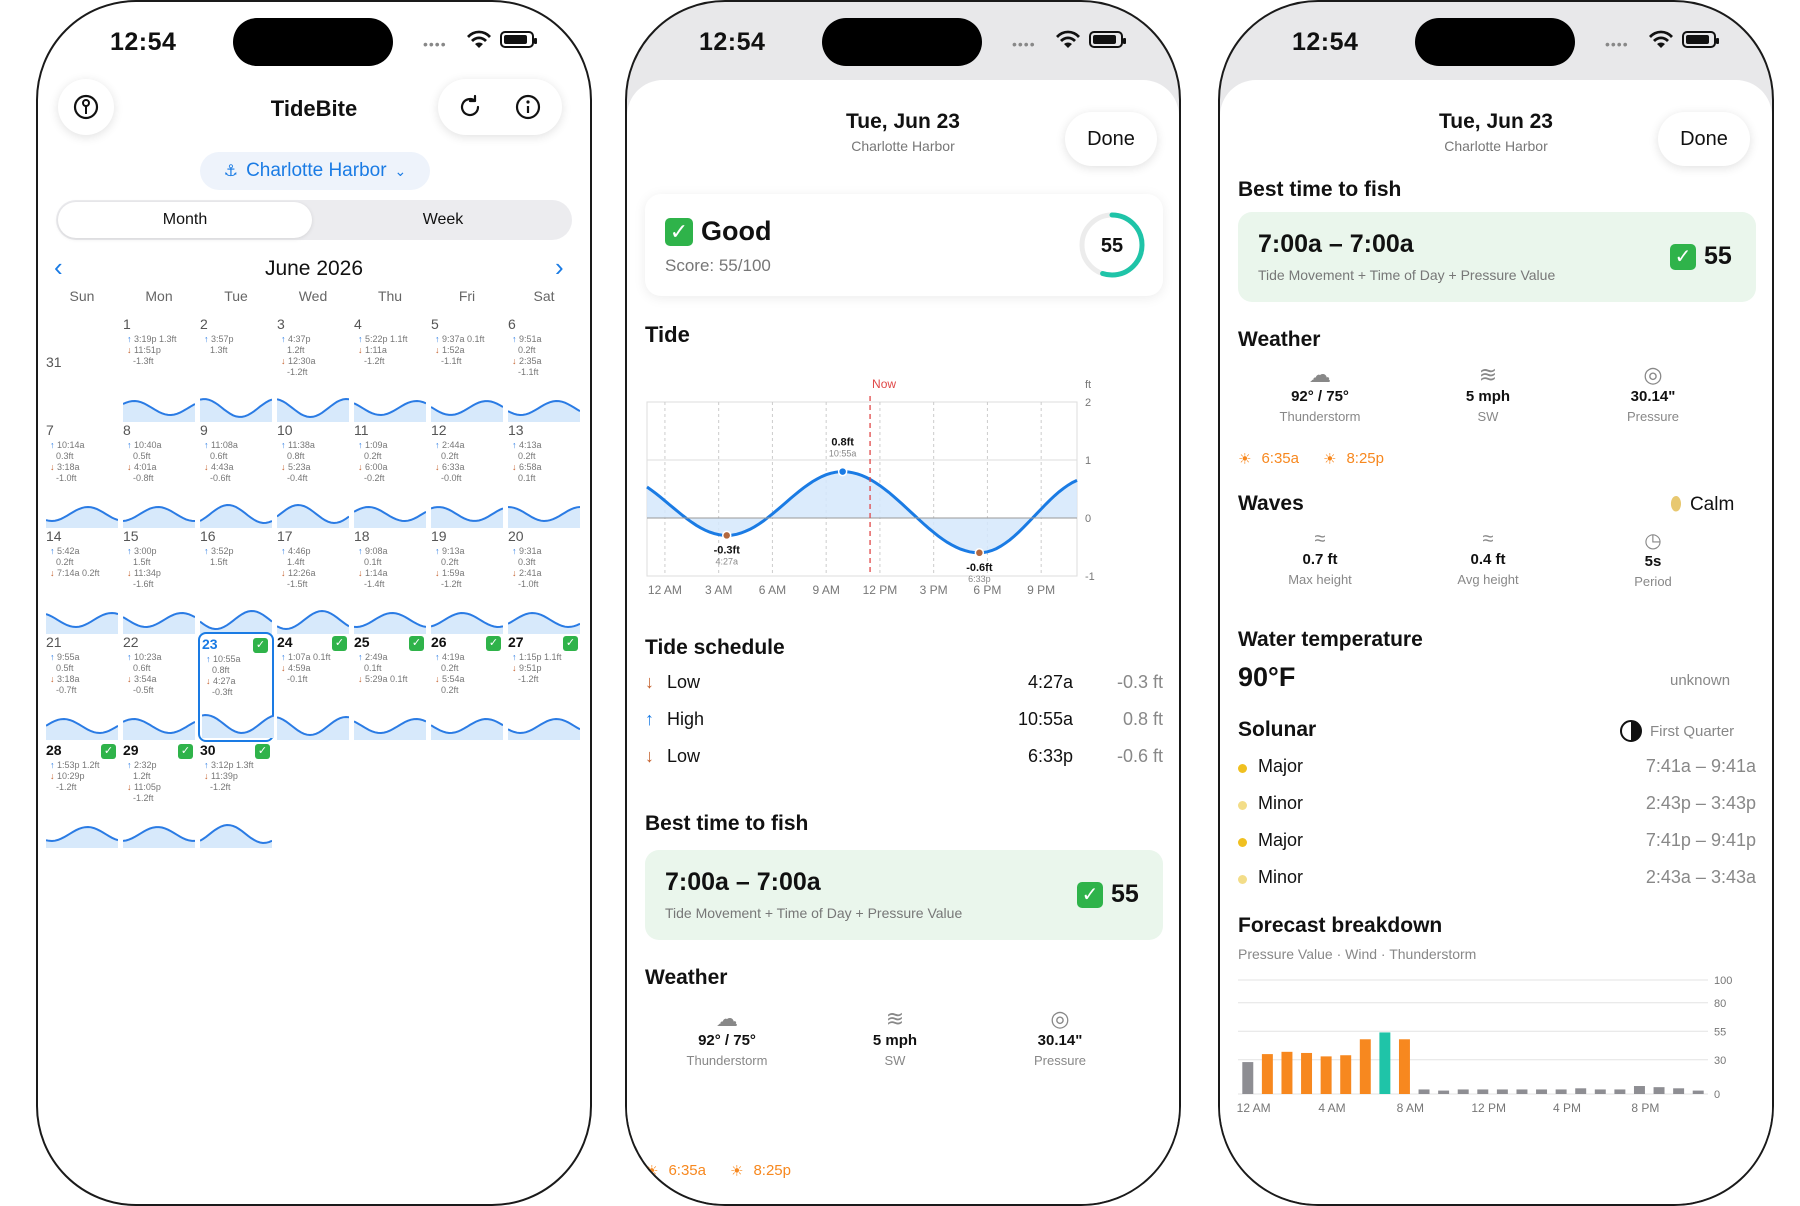 This screenshot has width=1800, height=1206. I want to click on sunset-icon: ☀, so click(737, 1171).